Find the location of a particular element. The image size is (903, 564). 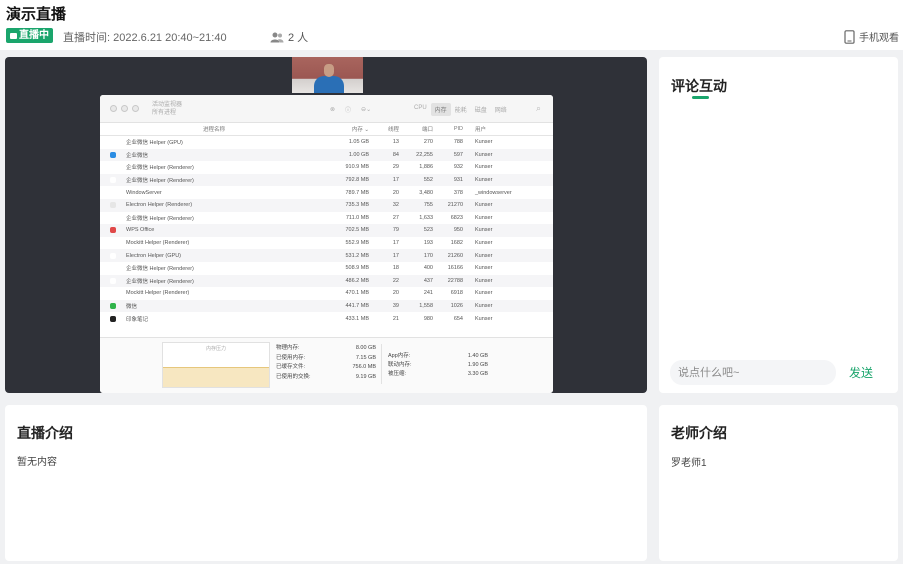

process-ports: 170 is located at coordinates (428, 255).